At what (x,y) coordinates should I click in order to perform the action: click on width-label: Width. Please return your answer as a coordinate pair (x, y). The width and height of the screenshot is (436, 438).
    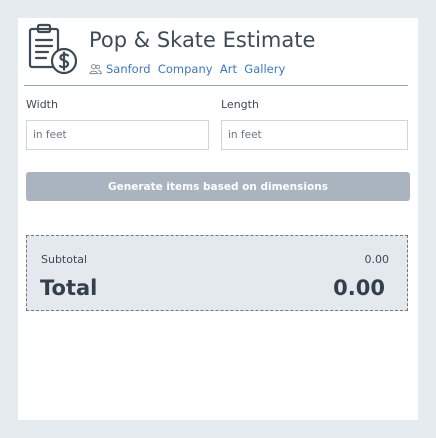
    Looking at the image, I should click on (42, 104).